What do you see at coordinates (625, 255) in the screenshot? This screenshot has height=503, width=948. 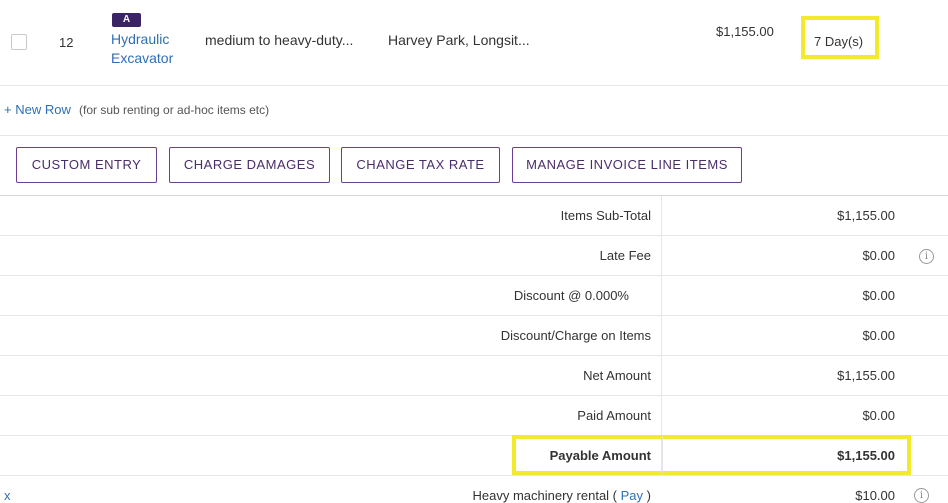 I see `totals-label: Late Fee` at bounding box center [625, 255].